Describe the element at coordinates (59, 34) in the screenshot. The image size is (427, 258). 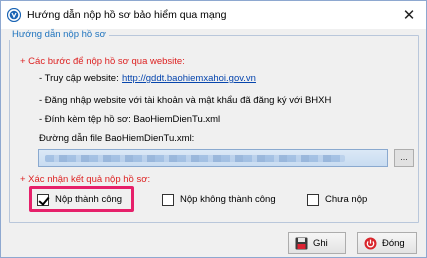
I see `group-title: Hướng dẫn nộp hồ sơ` at that location.